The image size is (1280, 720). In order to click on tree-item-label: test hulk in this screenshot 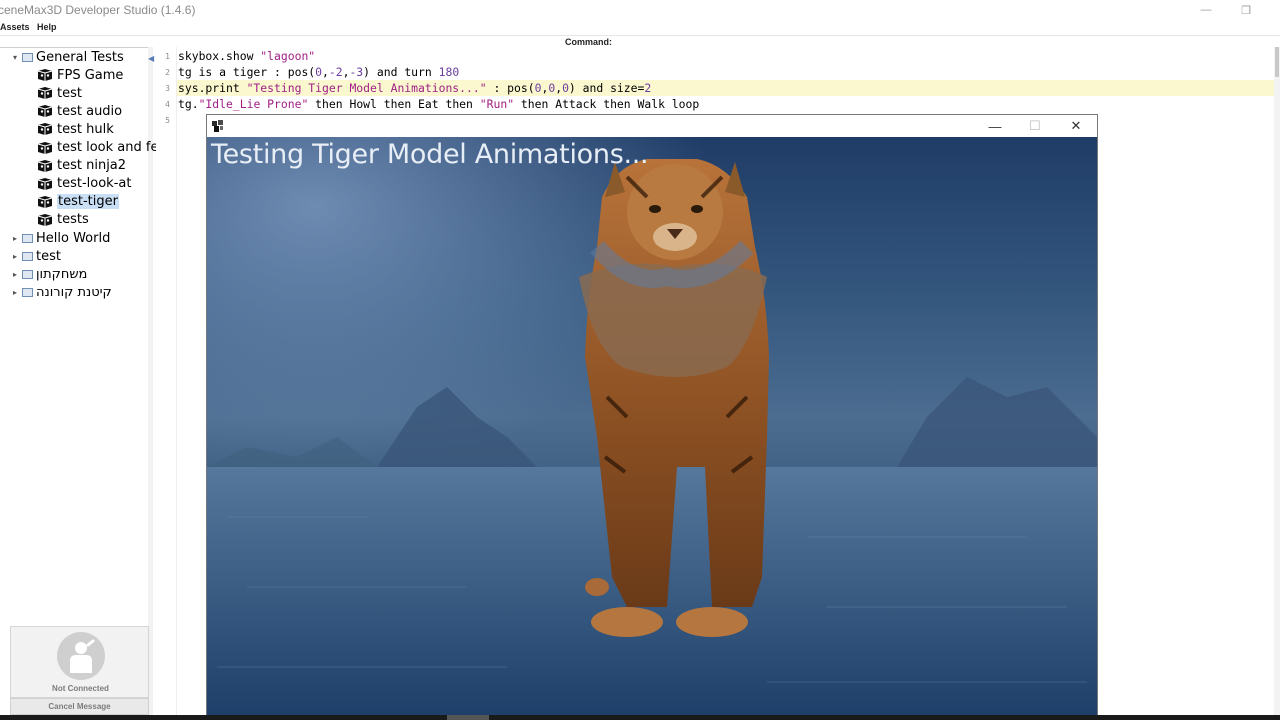, I will do `click(85, 129)`.